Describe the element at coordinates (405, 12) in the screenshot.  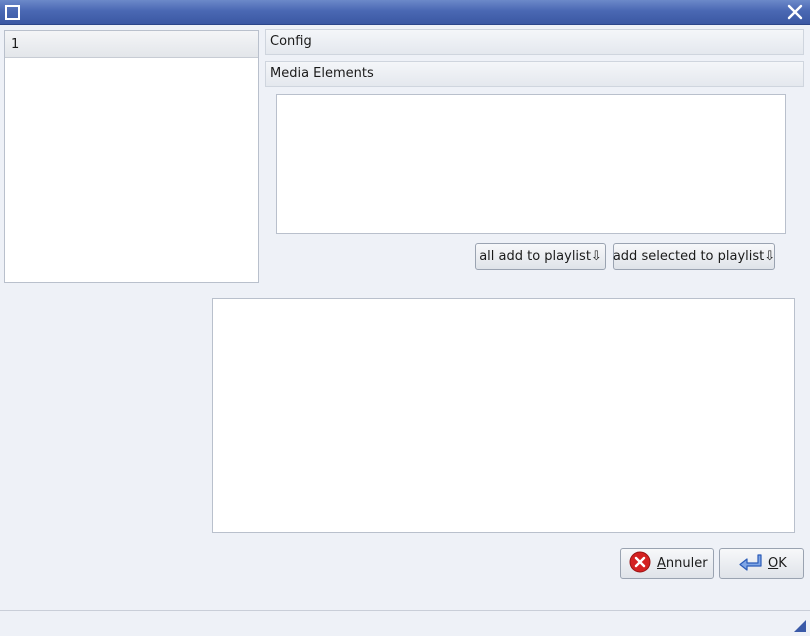
I see `title-bar` at that location.